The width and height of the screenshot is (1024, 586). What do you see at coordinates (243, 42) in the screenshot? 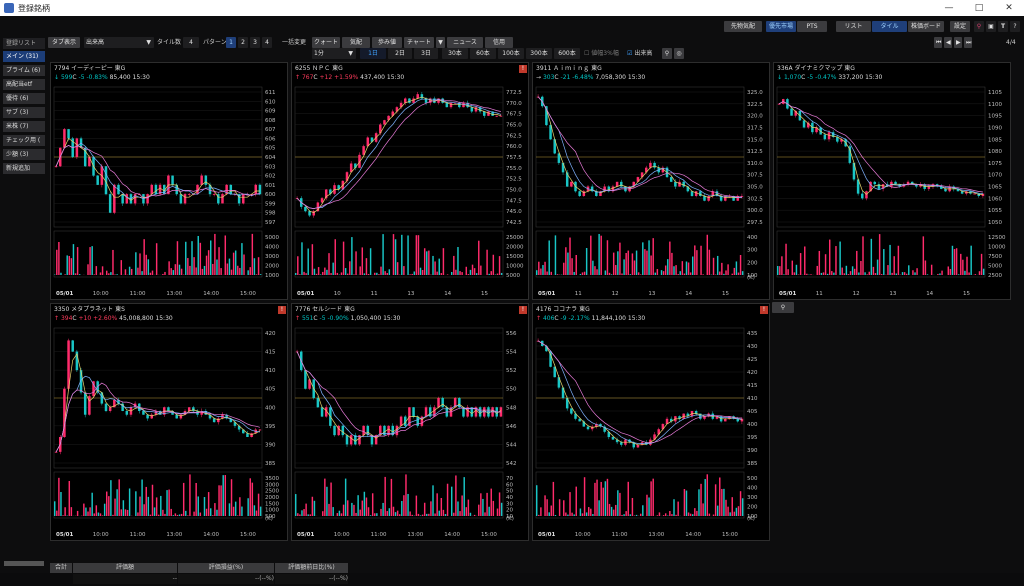
I see `pattern-2-button: 2` at bounding box center [243, 42].